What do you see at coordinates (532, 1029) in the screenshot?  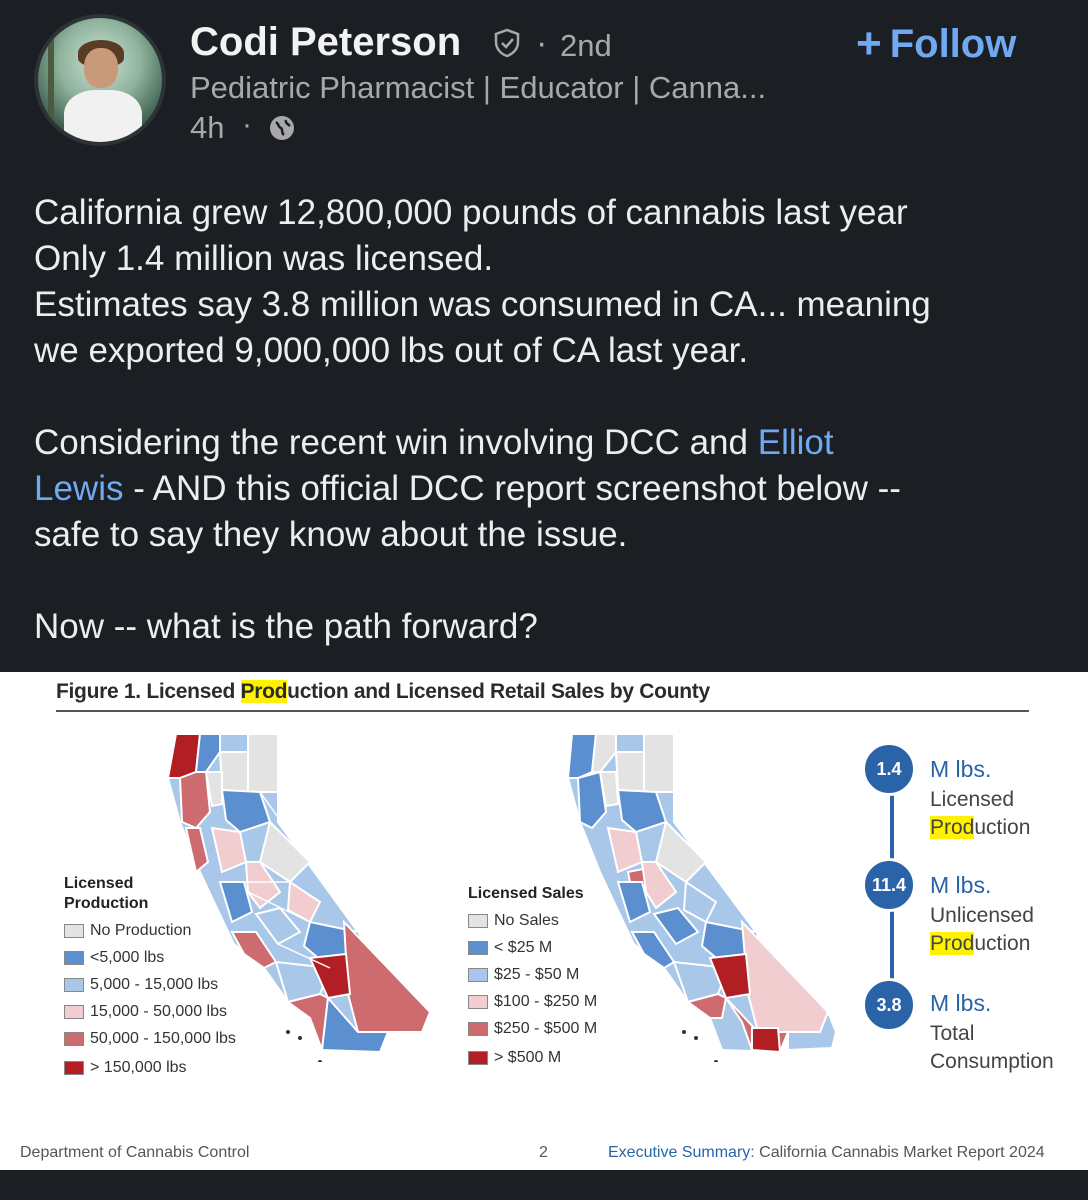 I see `legend-item: $250 - $500 M` at bounding box center [532, 1029].